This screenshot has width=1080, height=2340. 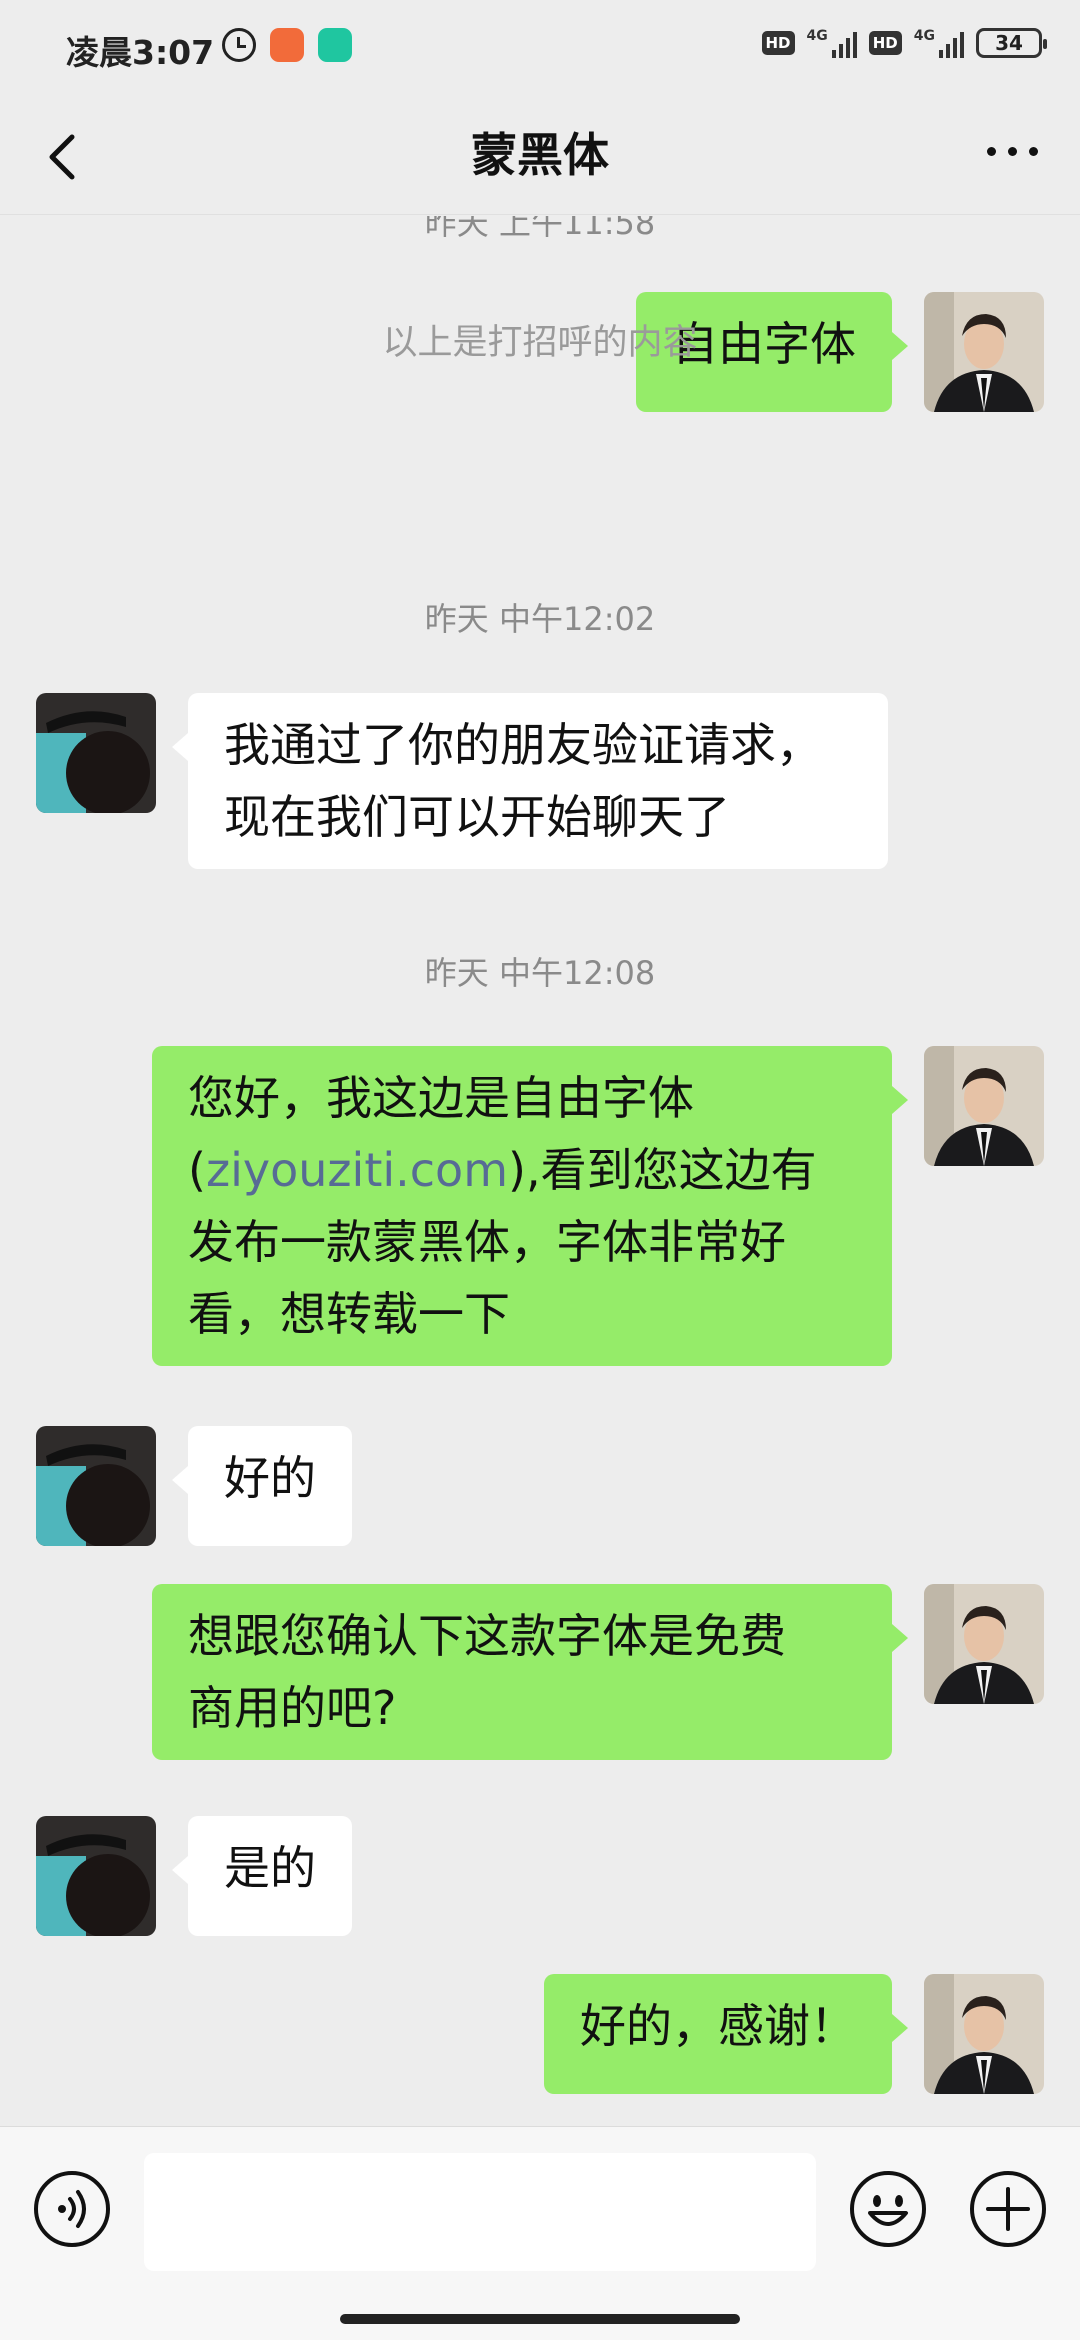 I want to click on chat-title: 蒙黑体, so click(x=540, y=155).